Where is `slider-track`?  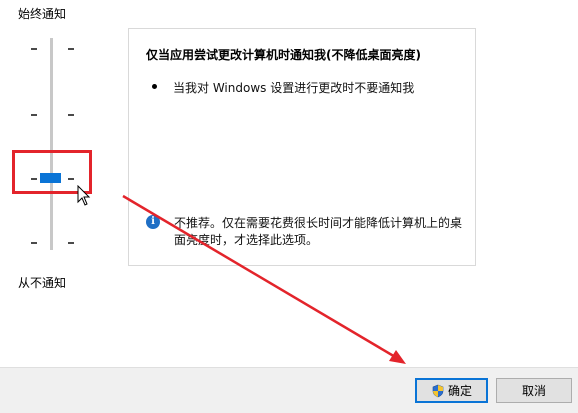
slider-track is located at coordinates (51, 144).